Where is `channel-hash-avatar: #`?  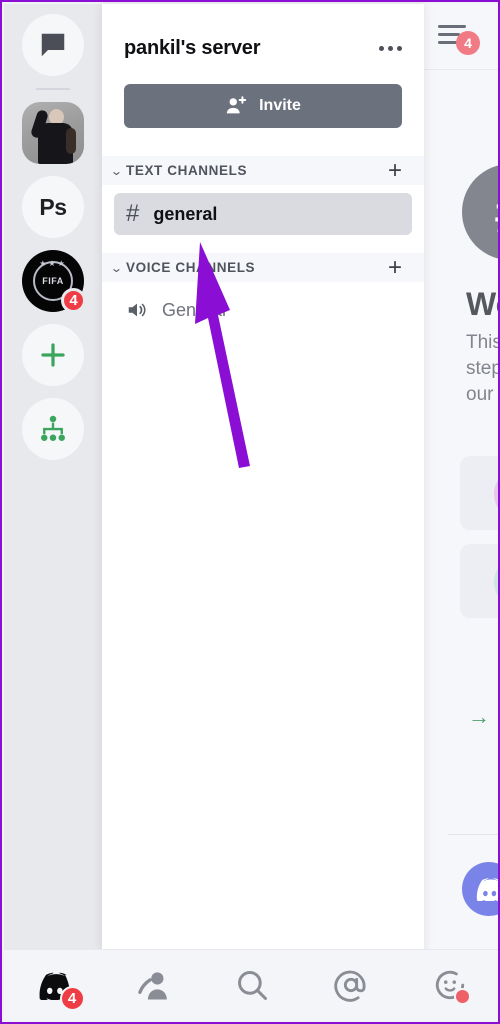 channel-hash-avatar: # is located at coordinates (480, 212).